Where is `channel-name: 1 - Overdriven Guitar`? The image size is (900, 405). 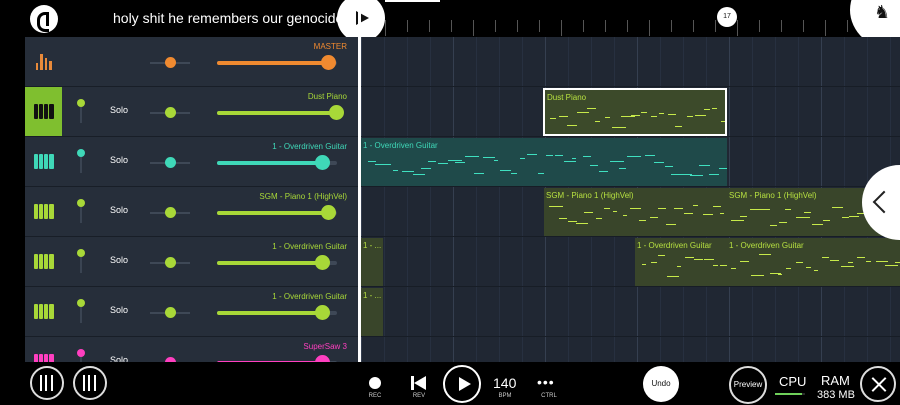 channel-name: 1 - Overdriven Guitar is located at coordinates (309, 246).